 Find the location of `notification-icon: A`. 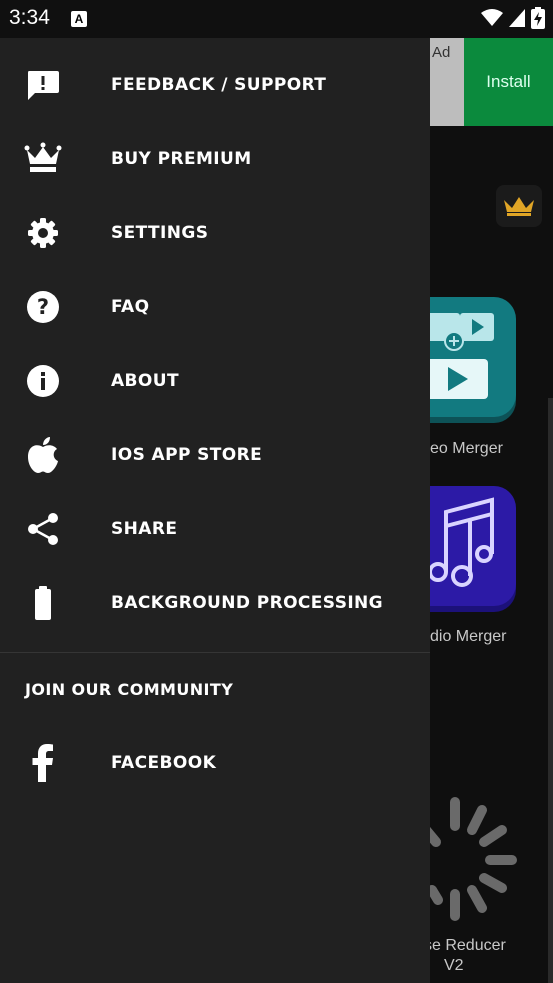

notification-icon: A is located at coordinates (79, 19).